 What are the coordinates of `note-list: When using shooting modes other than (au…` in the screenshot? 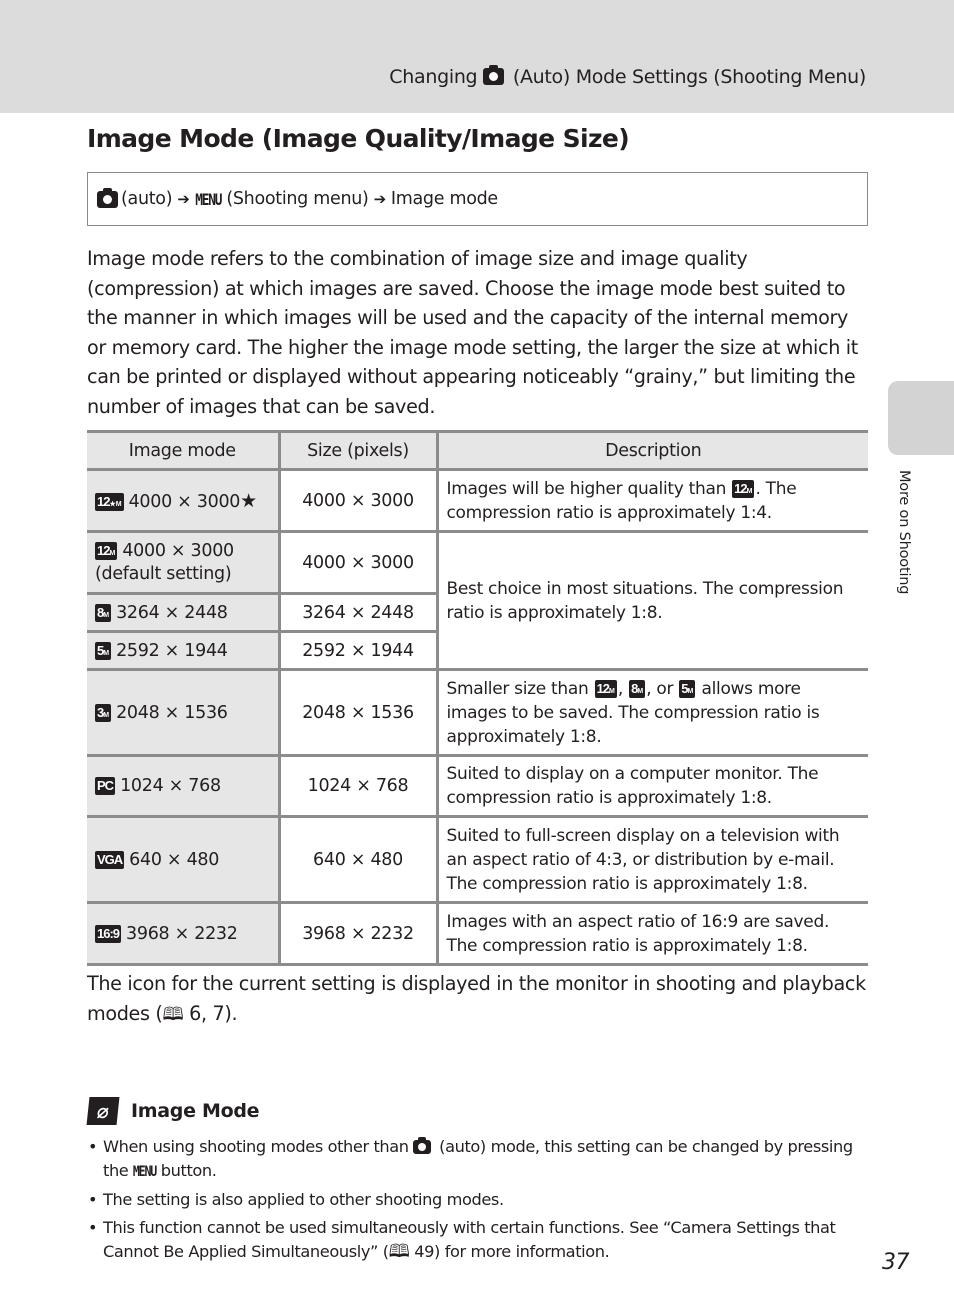 It's located at (483, 1201).